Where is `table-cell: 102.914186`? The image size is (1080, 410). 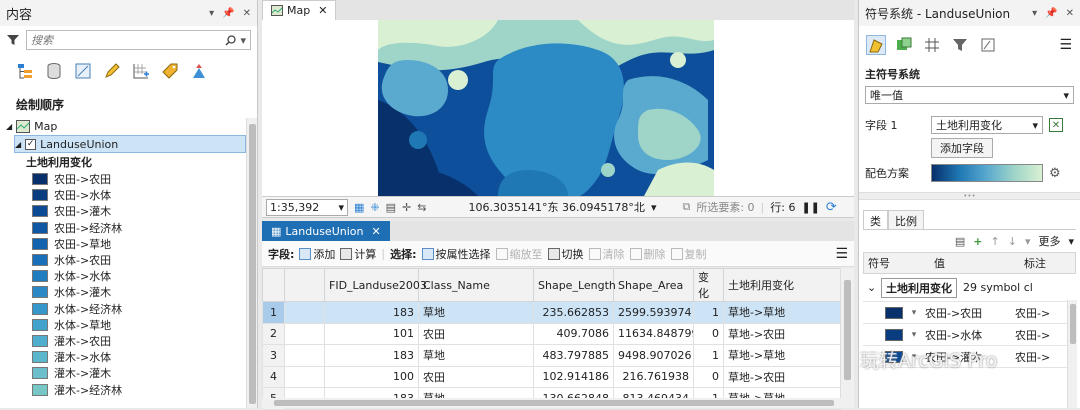 table-cell: 102.914186 is located at coordinates (573, 376).